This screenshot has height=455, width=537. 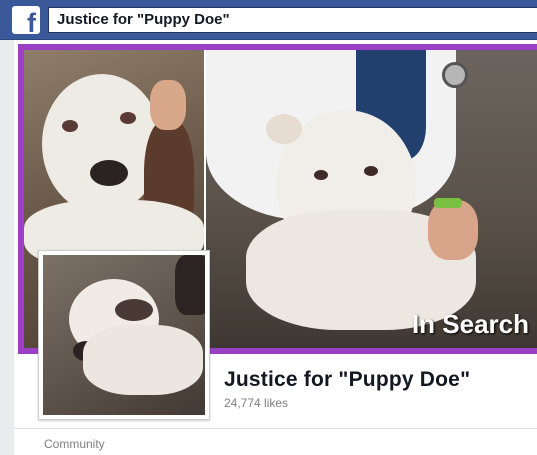 I want to click on dog-body-shape, so click(x=143, y=360).